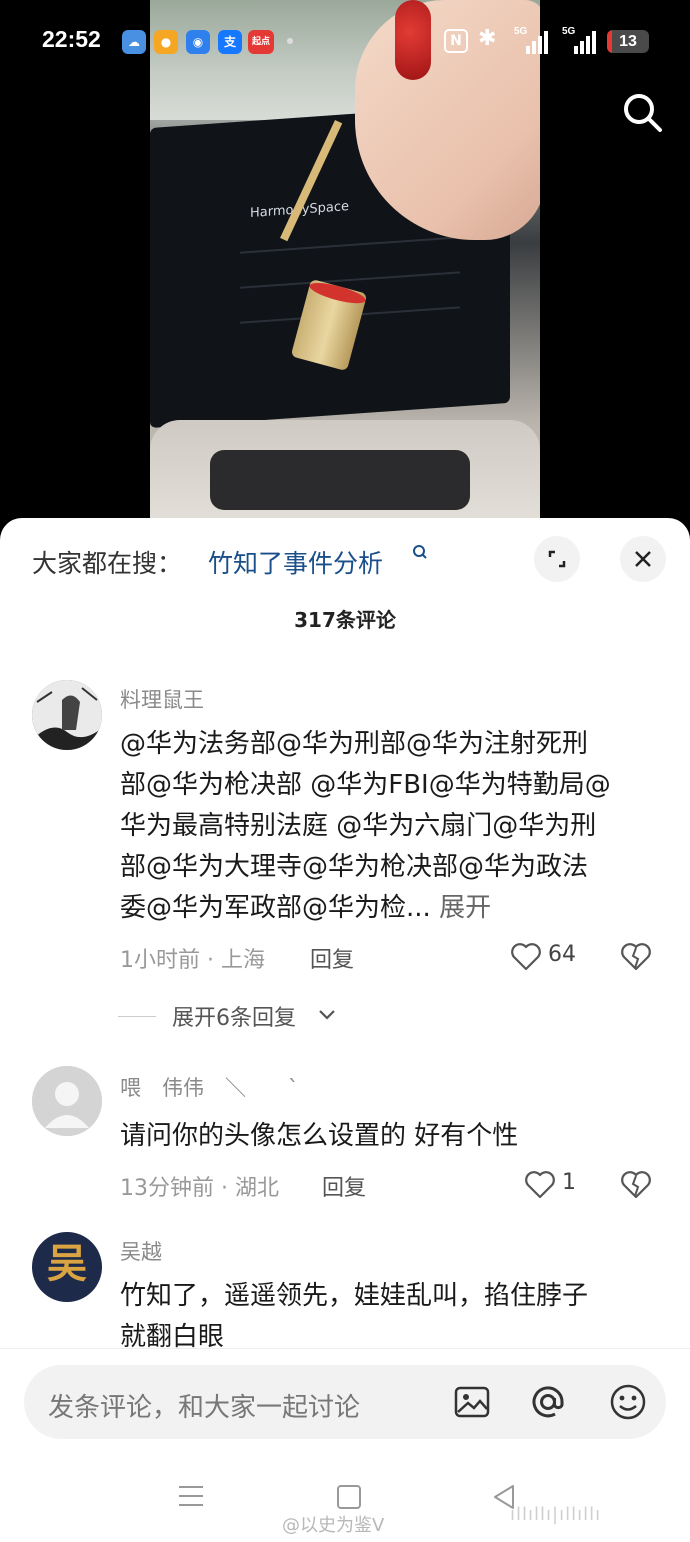 The image size is (690, 1542). What do you see at coordinates (261, 42) in the screenshot?
I see `qidian-icon: 起点` at bounding box center [261, 42].